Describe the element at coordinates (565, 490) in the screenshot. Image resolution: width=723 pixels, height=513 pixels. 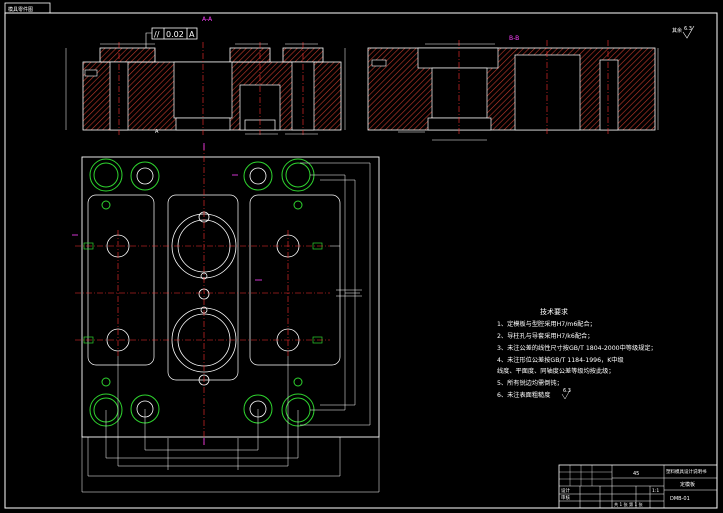
I see `title-designer: 设计` at that location.